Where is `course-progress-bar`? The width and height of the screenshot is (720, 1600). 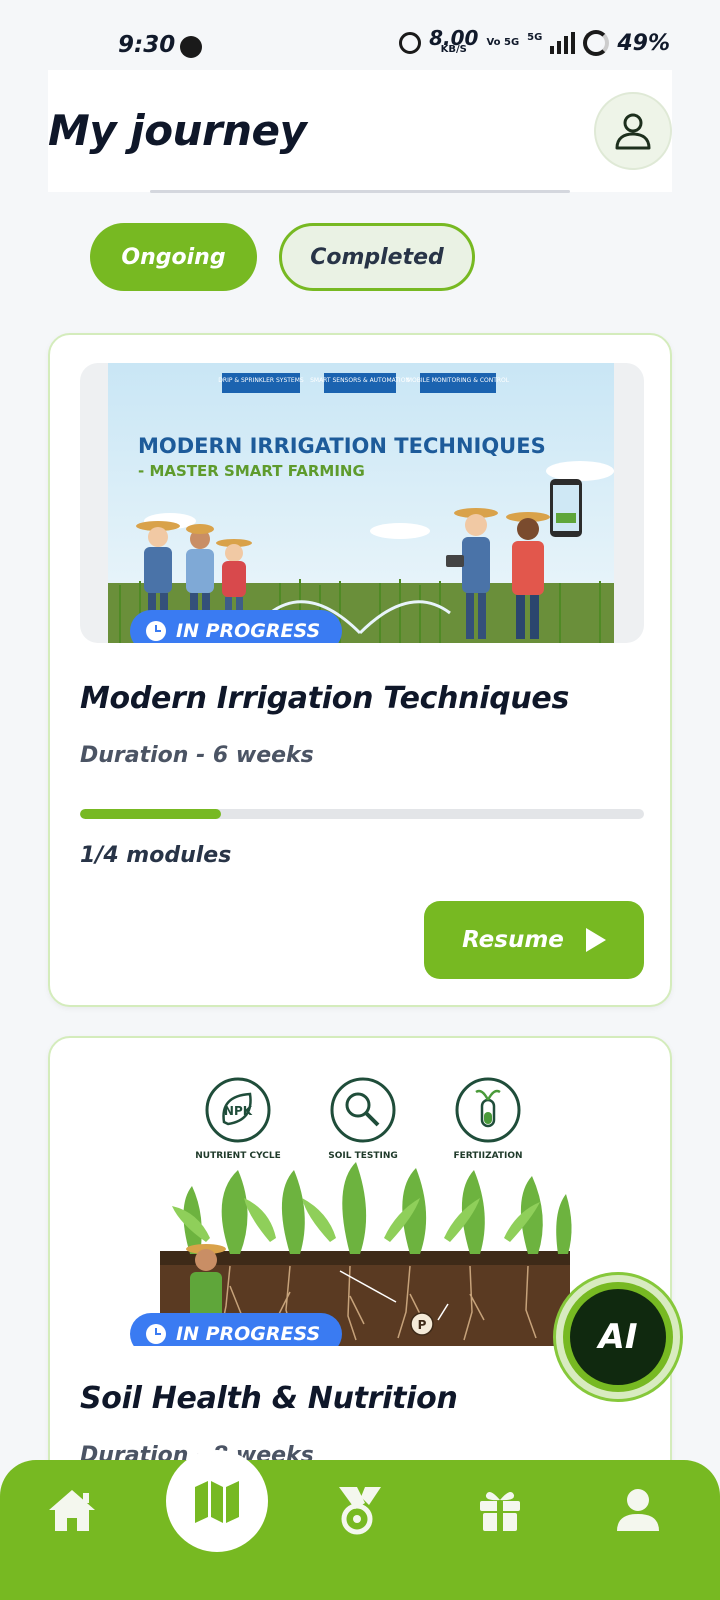 course-progress-bar is located at coordinates (362, 814).